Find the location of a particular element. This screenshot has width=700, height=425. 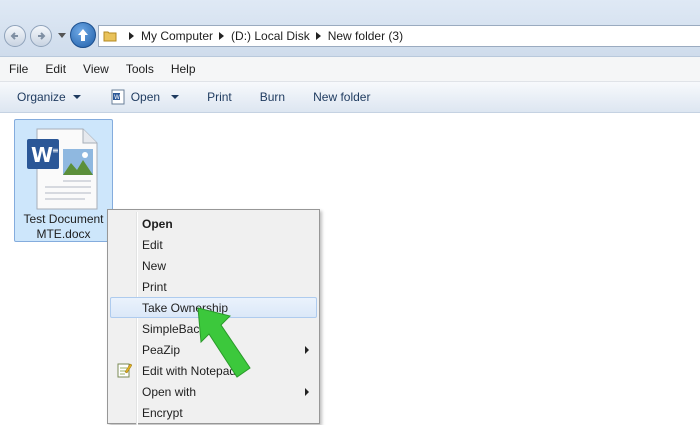

context-menu-new: New is located at coordinates (213, 265).